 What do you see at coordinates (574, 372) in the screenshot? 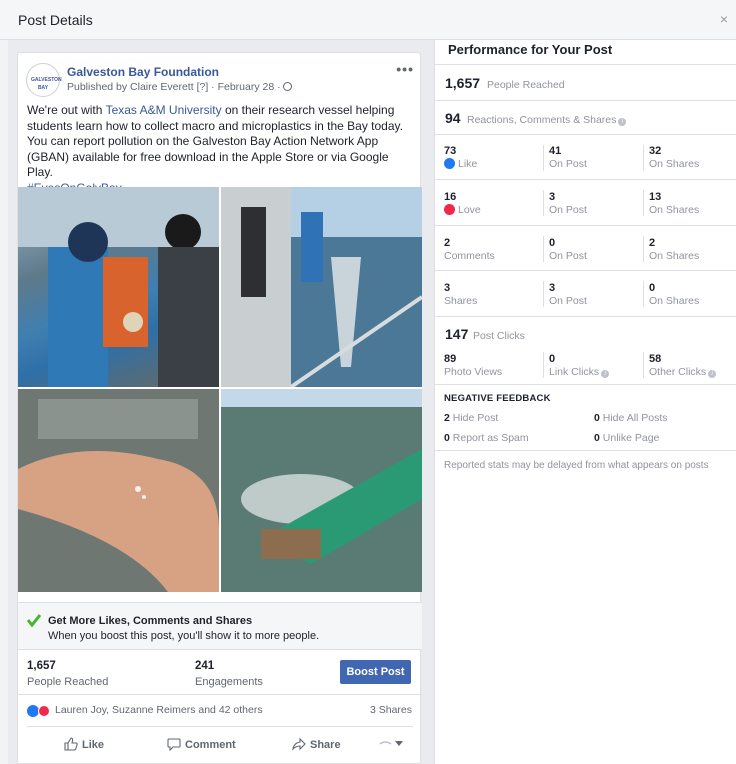
I see `link-clicks-label: Link Clicks` at bounding box center [574, 372].